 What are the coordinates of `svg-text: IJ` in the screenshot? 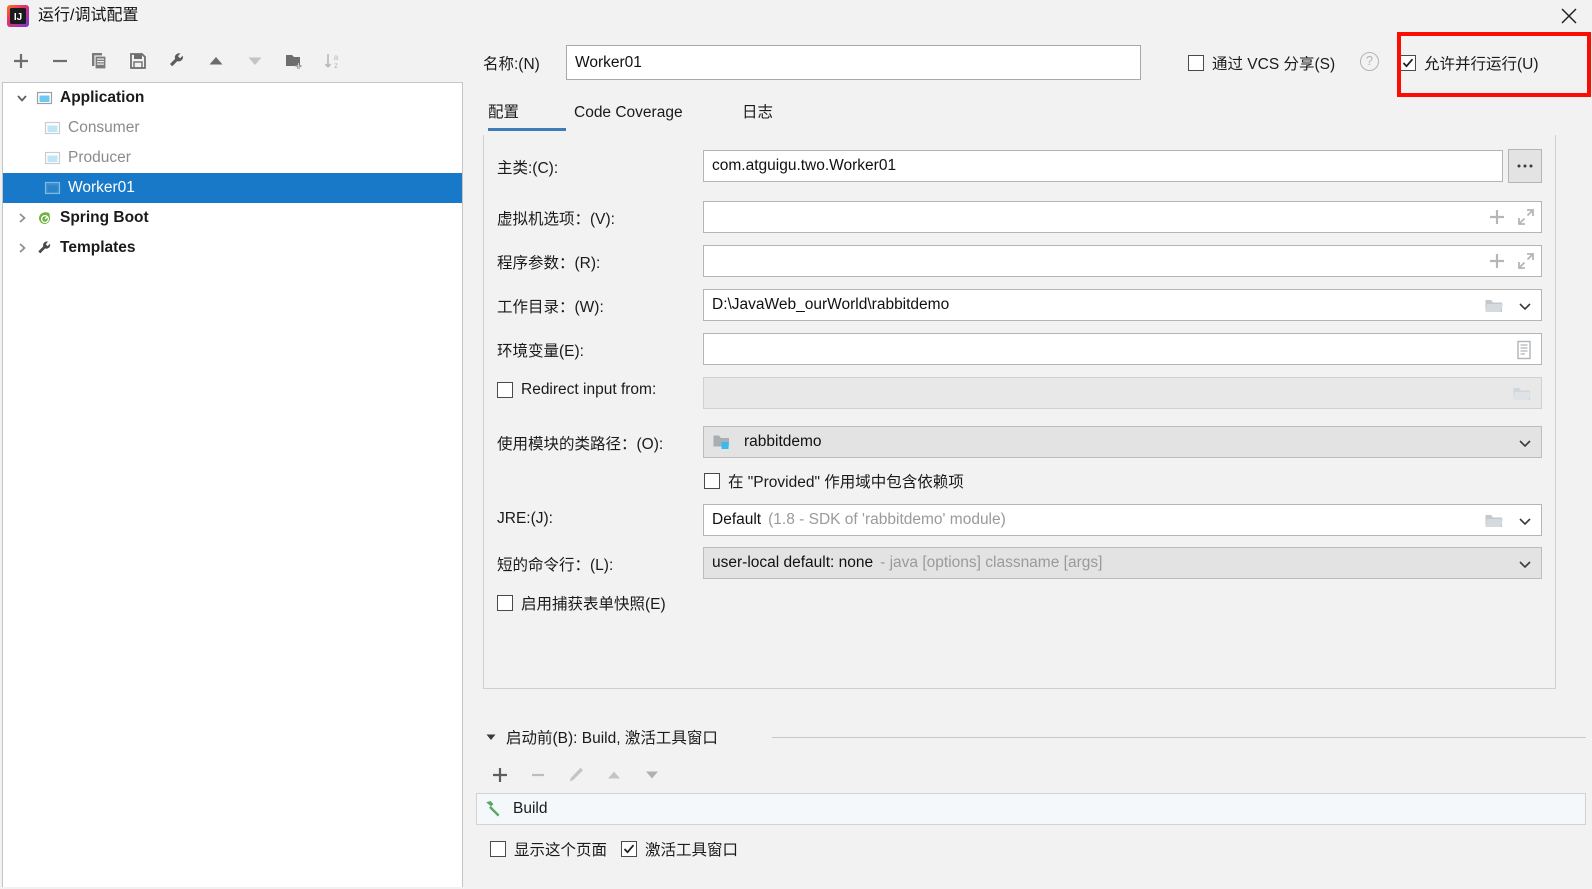 It's located at (18, 17).